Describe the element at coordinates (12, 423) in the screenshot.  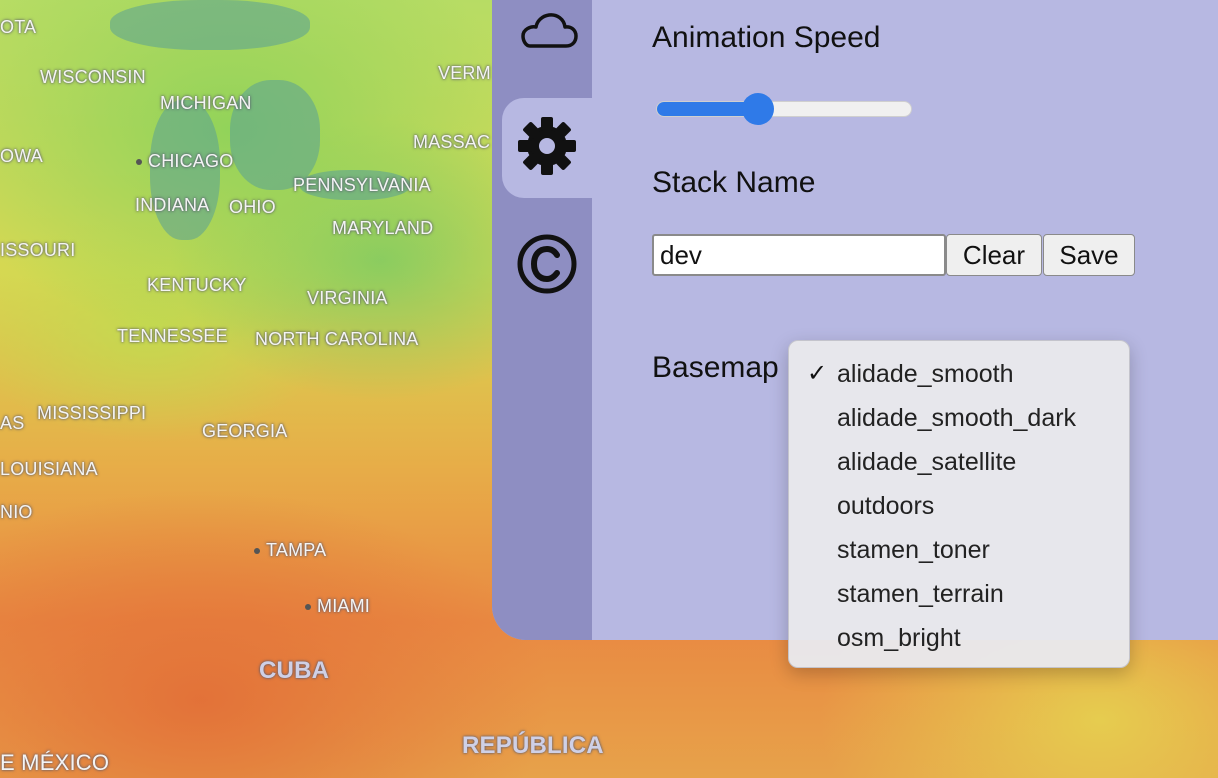
I see `map-label-region: AS` at that location.